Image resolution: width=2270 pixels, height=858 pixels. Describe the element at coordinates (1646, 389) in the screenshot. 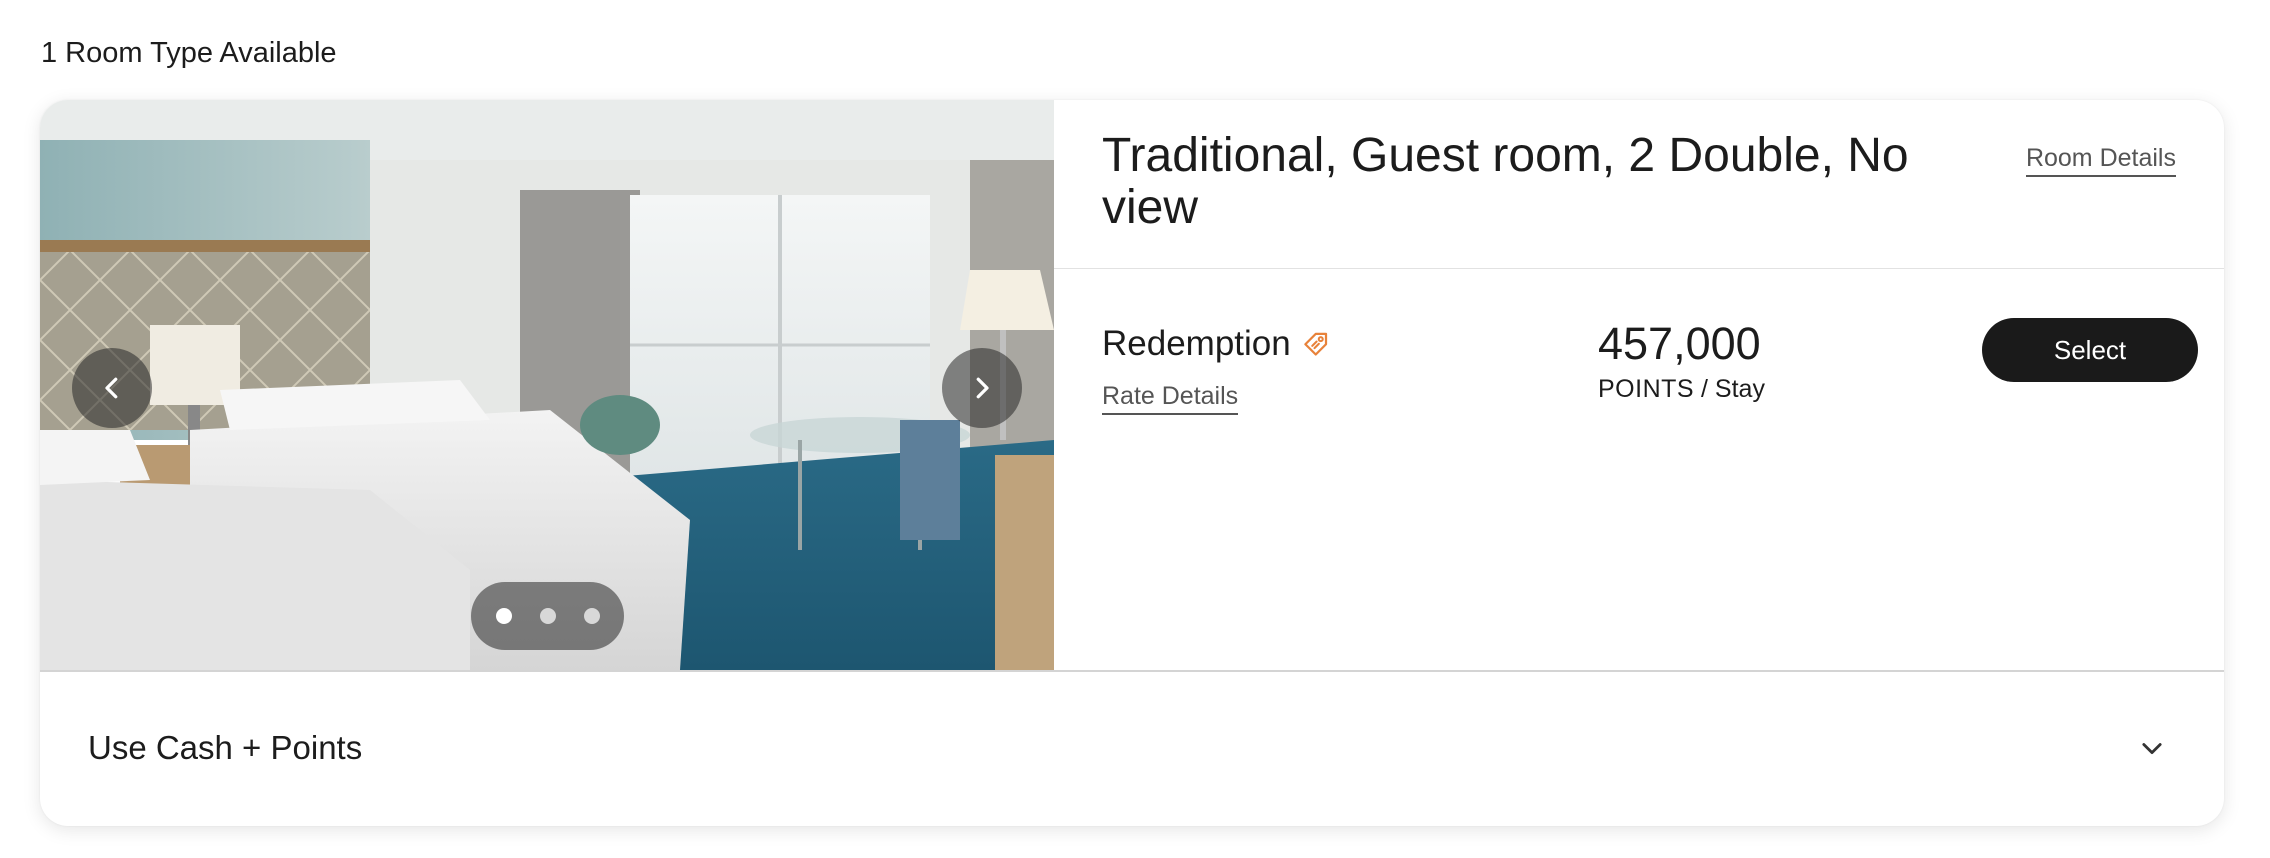

I see `points-unit-label: POINTS` at that location.